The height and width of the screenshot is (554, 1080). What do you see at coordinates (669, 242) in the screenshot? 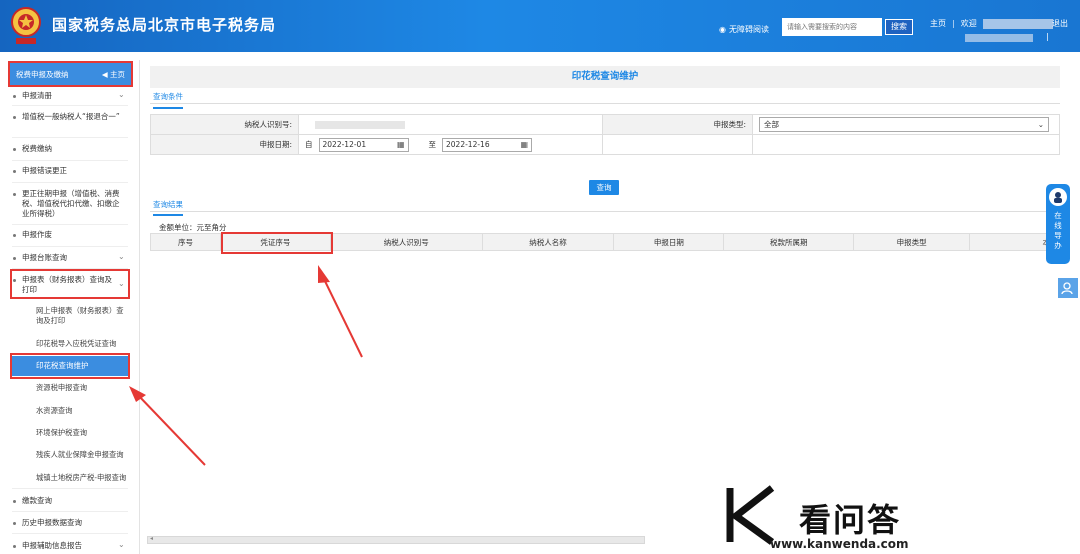
I see `column-header: 申报日期` at bounding box center [669, 242].